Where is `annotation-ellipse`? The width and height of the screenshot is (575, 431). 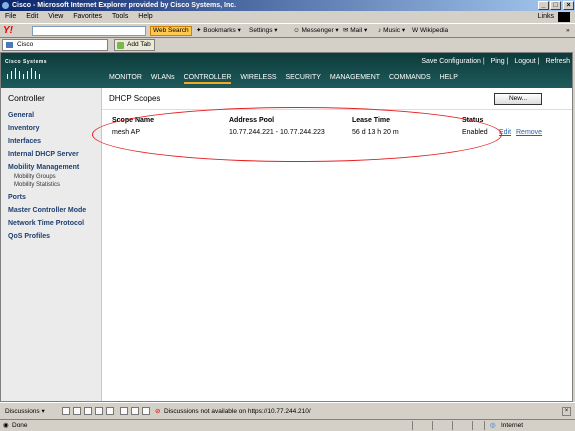
annotation-ellipse is located at coordinates (297, 134).